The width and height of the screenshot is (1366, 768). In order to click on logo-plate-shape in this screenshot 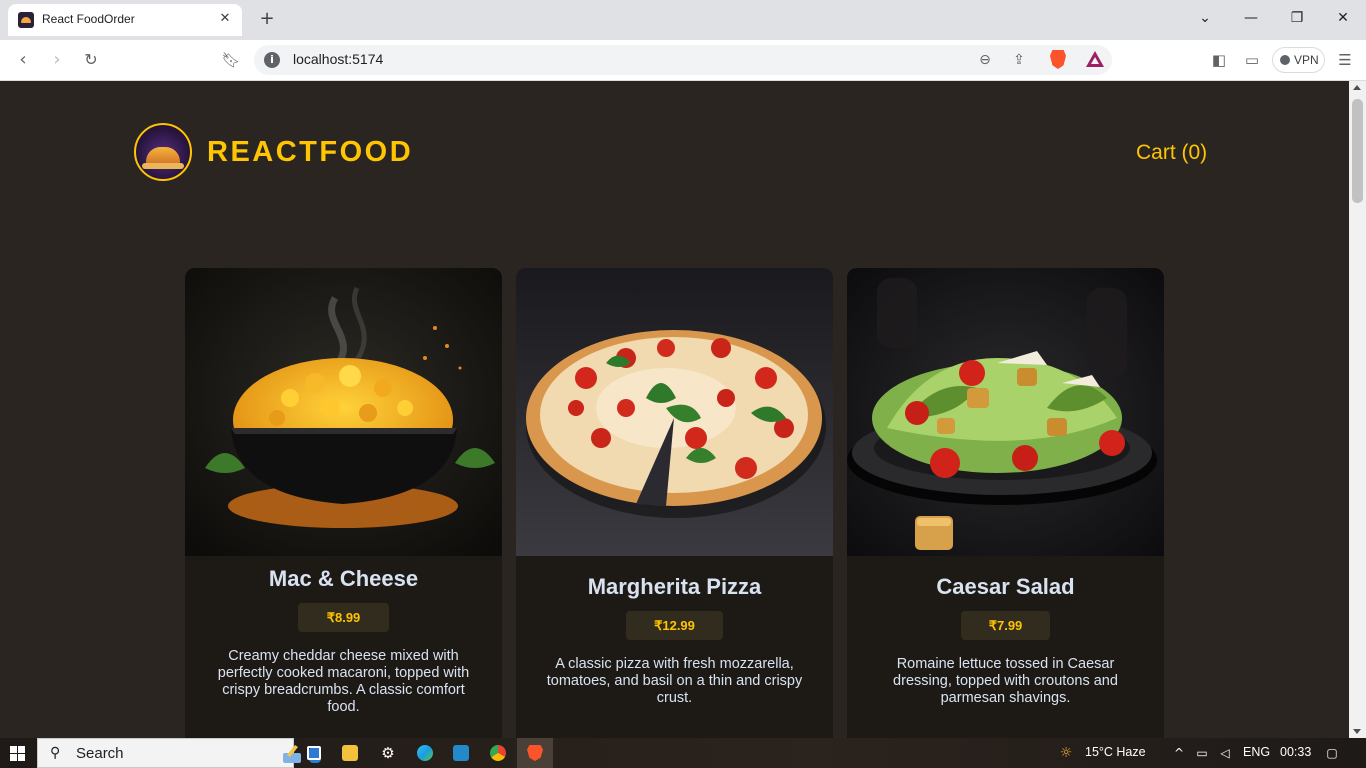, I will do `click(163, 166)`.